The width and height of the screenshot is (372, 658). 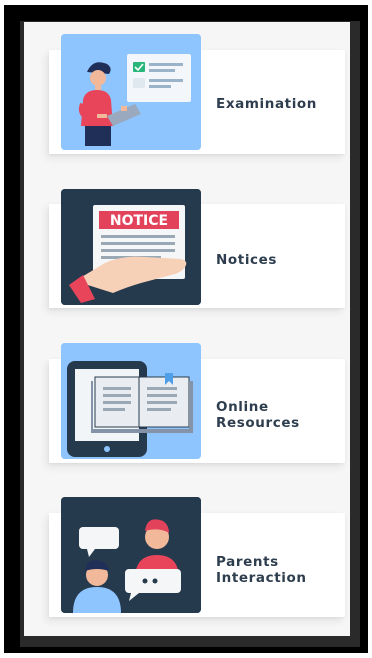 What do you see at coordinates (131, 401) in the screenshot?
I see `tablet-book-icon` at bounding box center [131, 401].